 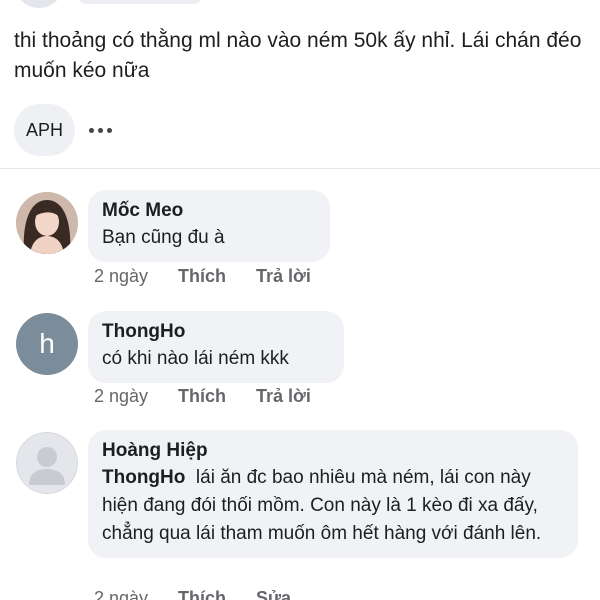 What do you see at coordinates (195, 358) in the screenshot?
I see `comment-text: có khi nào lái ném kkk` at bounding box center [195, 358].